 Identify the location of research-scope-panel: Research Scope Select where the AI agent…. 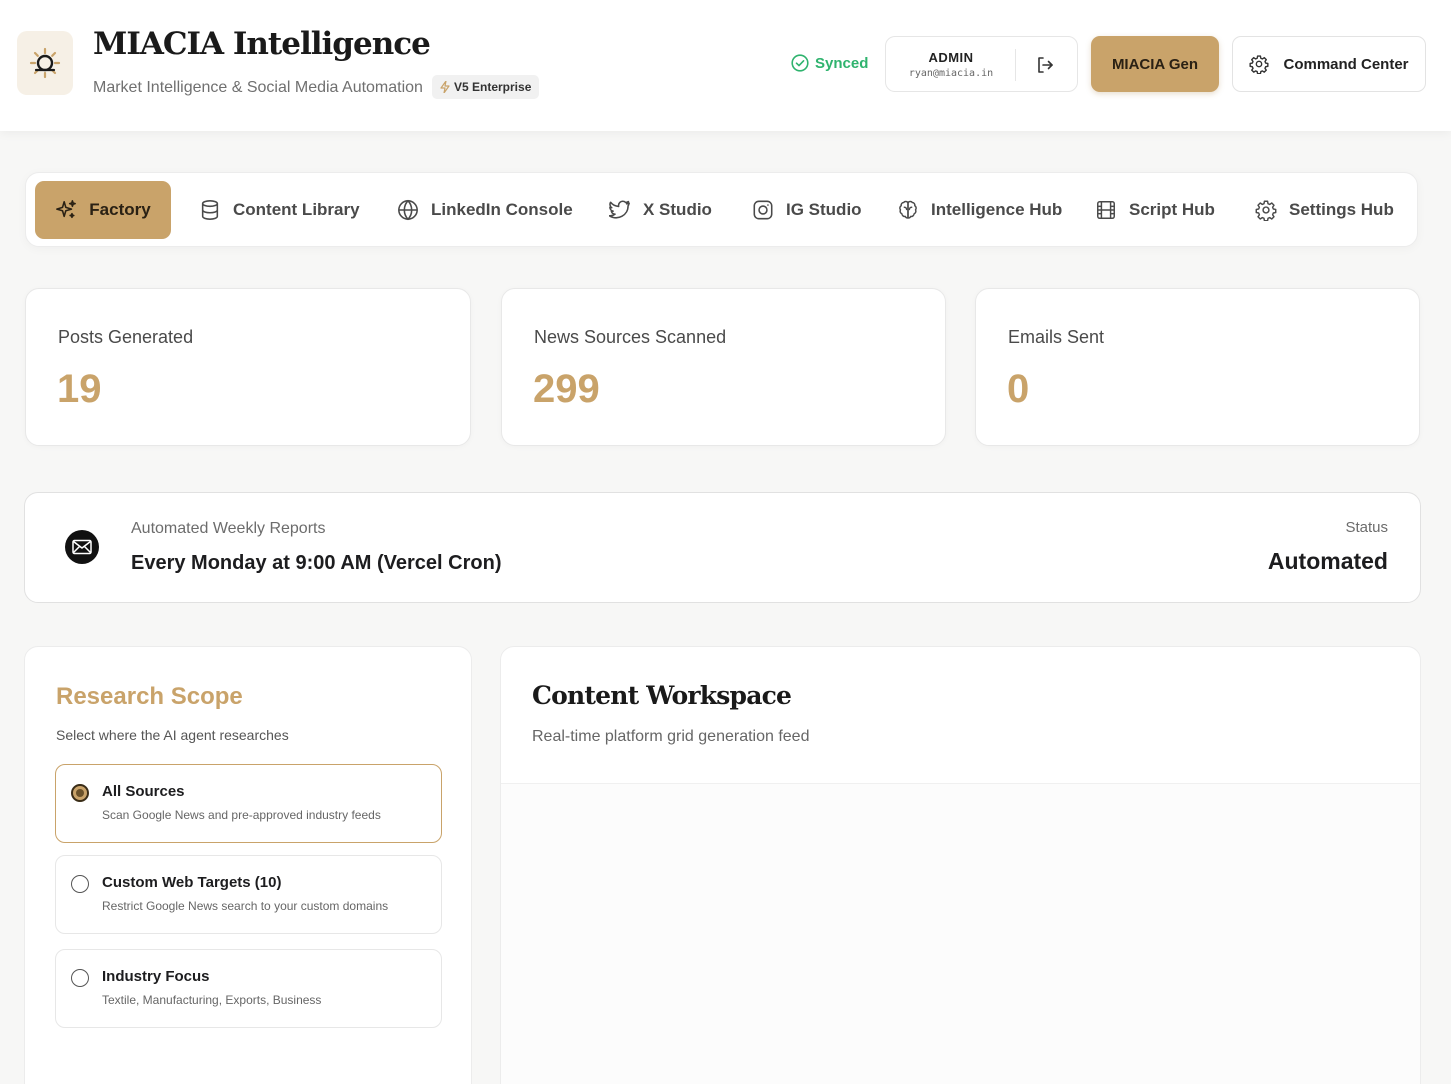
(248, 865).